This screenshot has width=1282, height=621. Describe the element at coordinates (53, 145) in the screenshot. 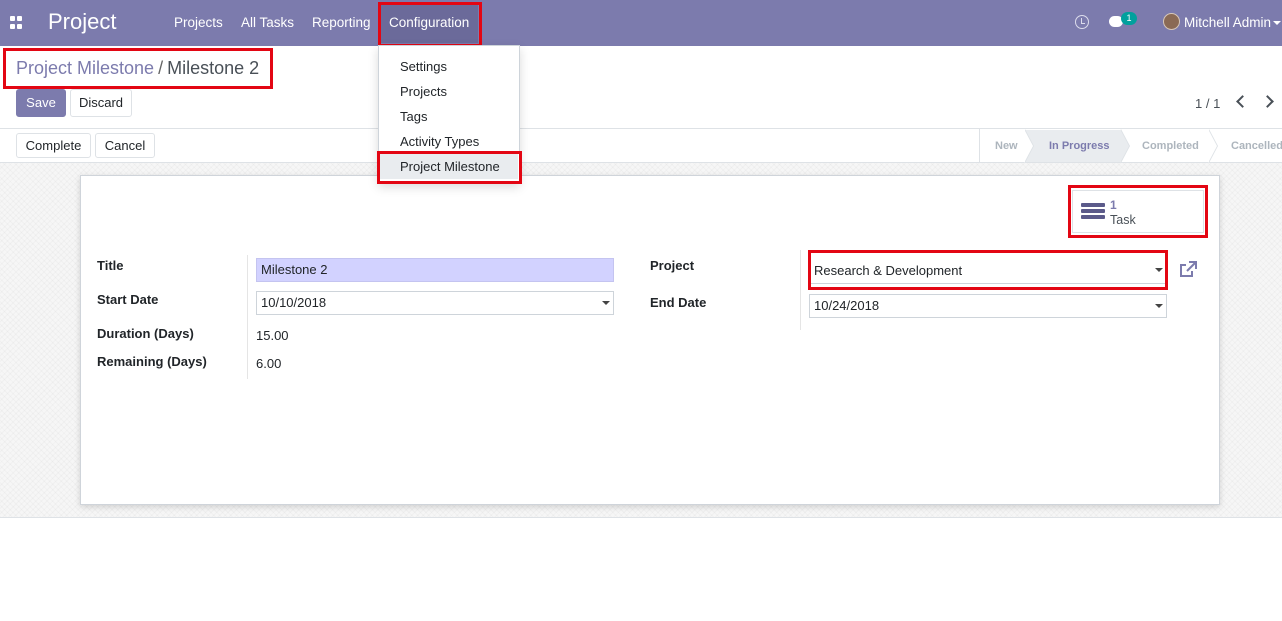

I see `complete-button: Complete` at that location.